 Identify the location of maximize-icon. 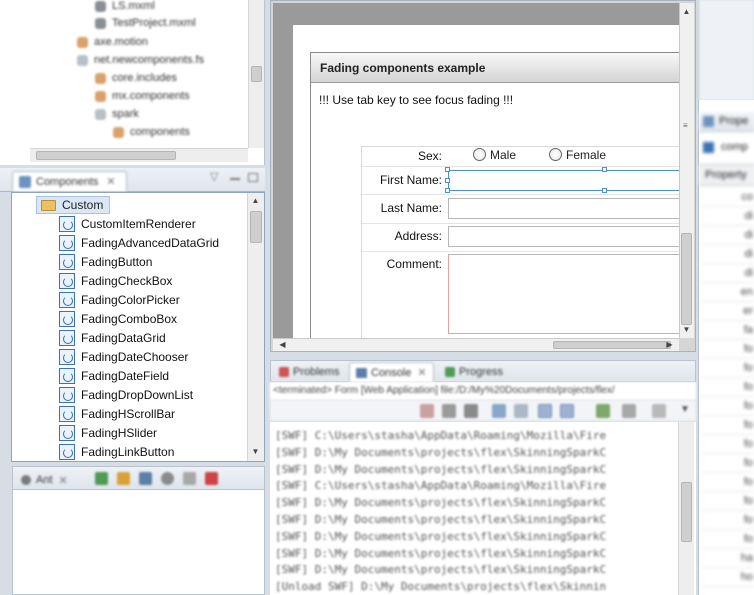
(253, 177).